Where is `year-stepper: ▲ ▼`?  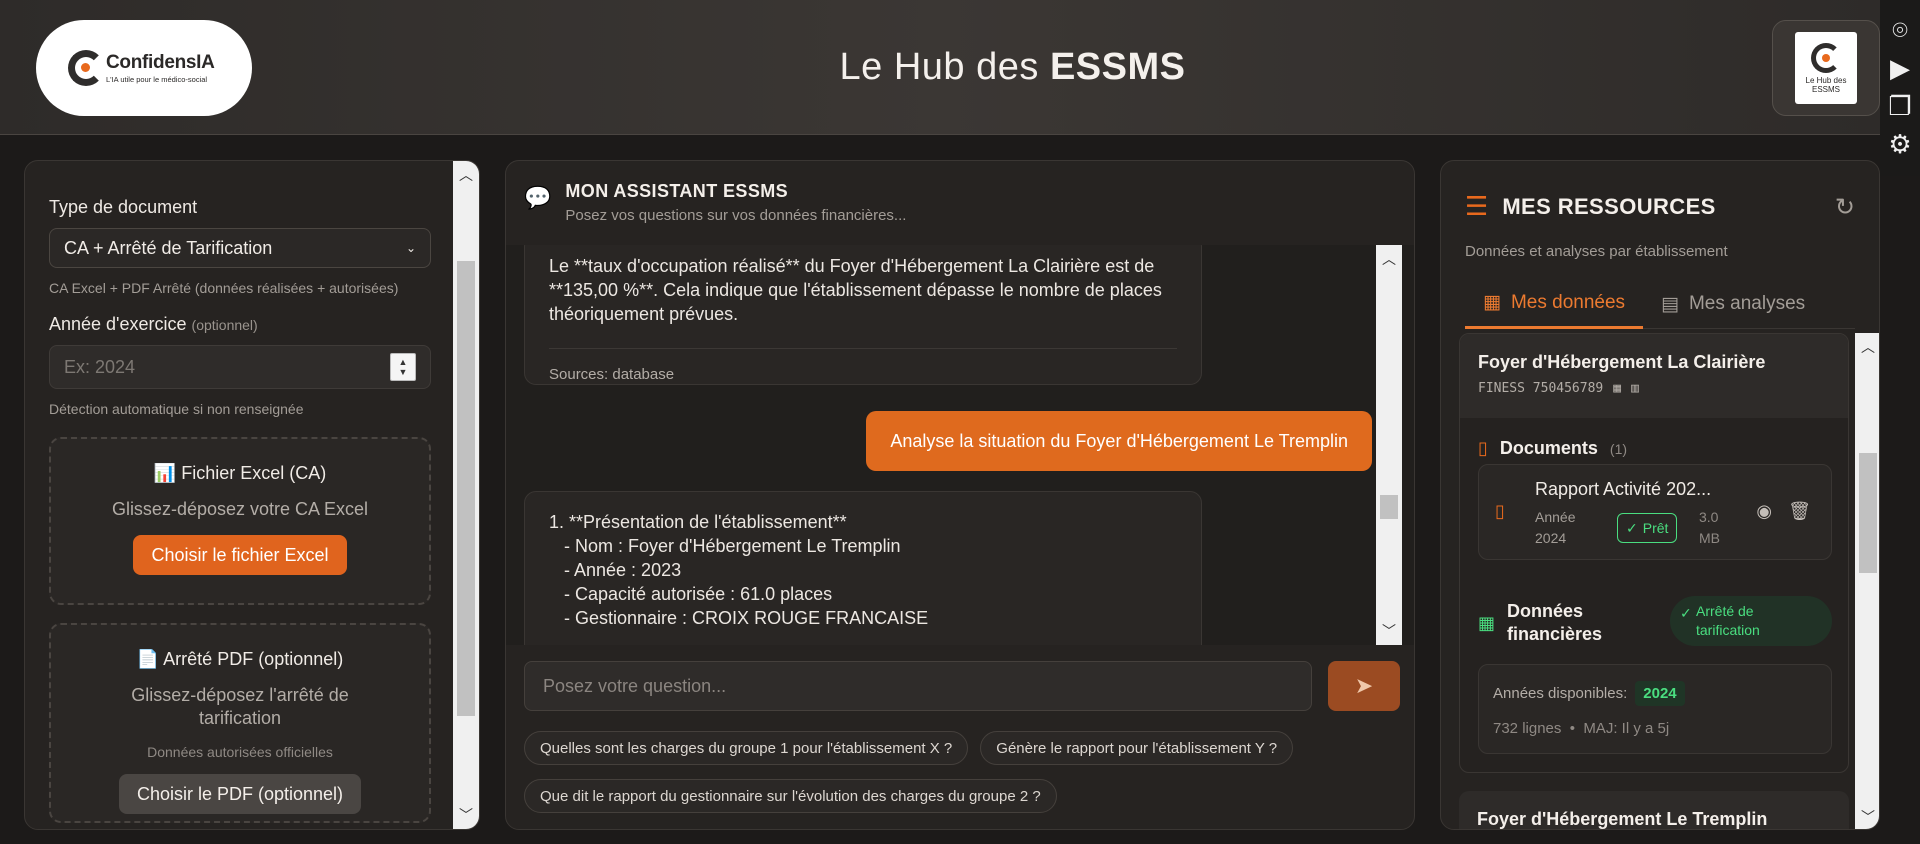
year-stepper: ▲ ▼ is located at coordinates (403, 367).